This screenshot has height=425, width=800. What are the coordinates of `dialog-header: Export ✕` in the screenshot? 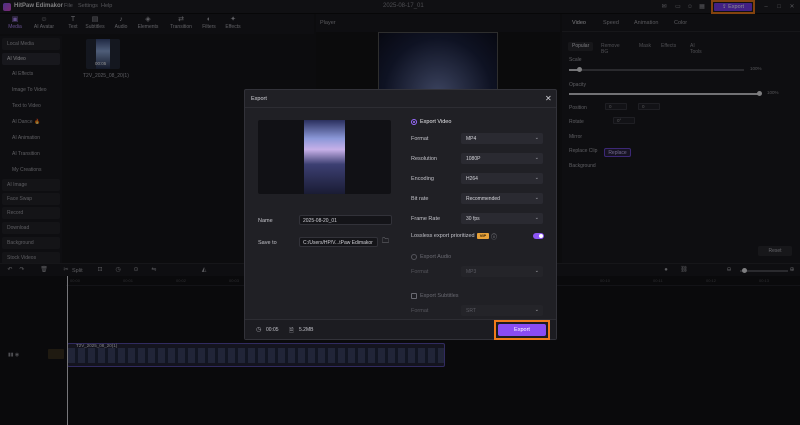 It's located at (400, 99).